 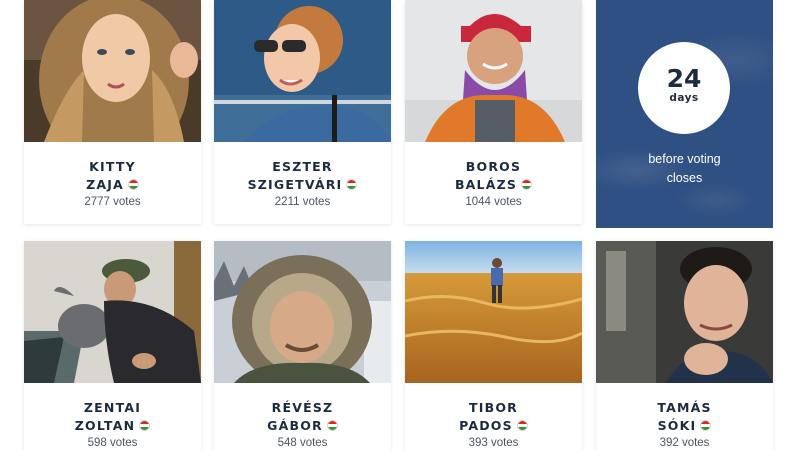 What do you see at coordinates (105, 425) in the screenshot?
I see `candidate-last-name: ZOLTAN` at bounding box center [105, 425].